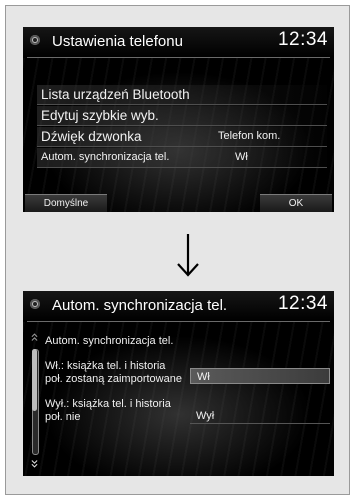 This screenshot has width=355, height=500. What do you see at coordinates (260, 416) in the screenshot?
I see `option-off: Wył` at bounding box center [260, 416].